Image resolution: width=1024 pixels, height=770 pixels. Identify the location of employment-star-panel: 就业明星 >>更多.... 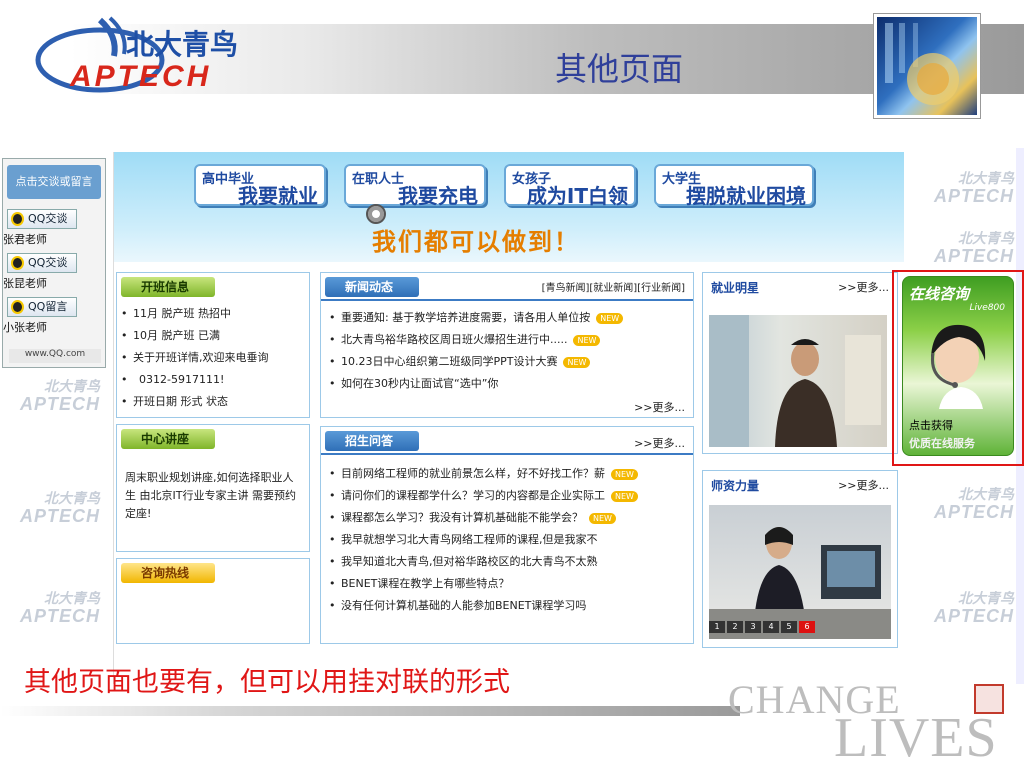
(800, 363).